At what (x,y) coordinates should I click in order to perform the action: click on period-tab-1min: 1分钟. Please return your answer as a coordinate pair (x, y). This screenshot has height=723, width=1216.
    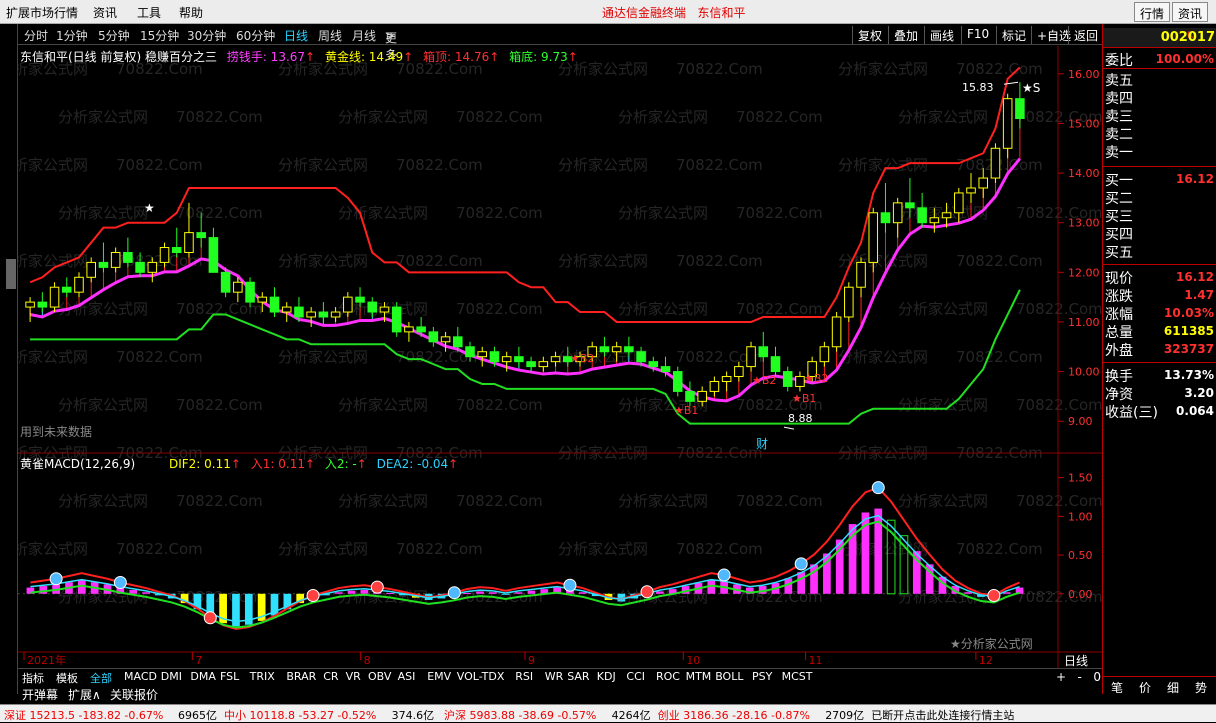
    Looking at the image, I should click on (72, 35).